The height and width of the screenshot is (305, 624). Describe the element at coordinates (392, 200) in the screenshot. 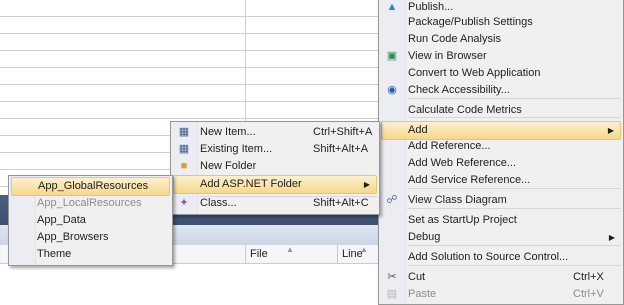

I see `class-diagram-icon: ☍` at that location.